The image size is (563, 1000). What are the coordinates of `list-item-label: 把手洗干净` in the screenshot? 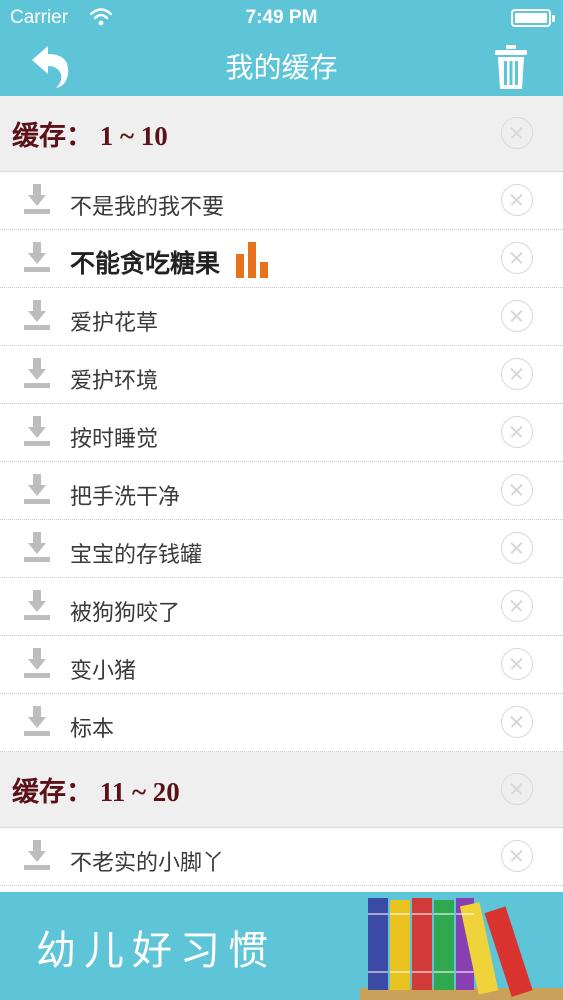 It's located at (125, 497).